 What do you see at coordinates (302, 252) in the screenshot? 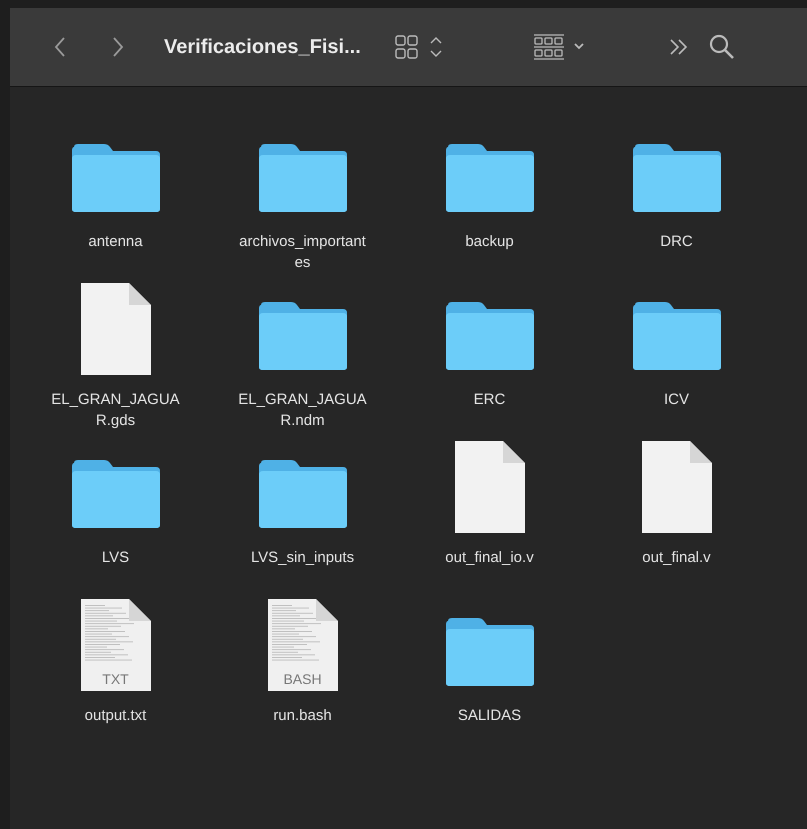
I see `file-name: archivos_importantes` at bounding box center [302, 252].